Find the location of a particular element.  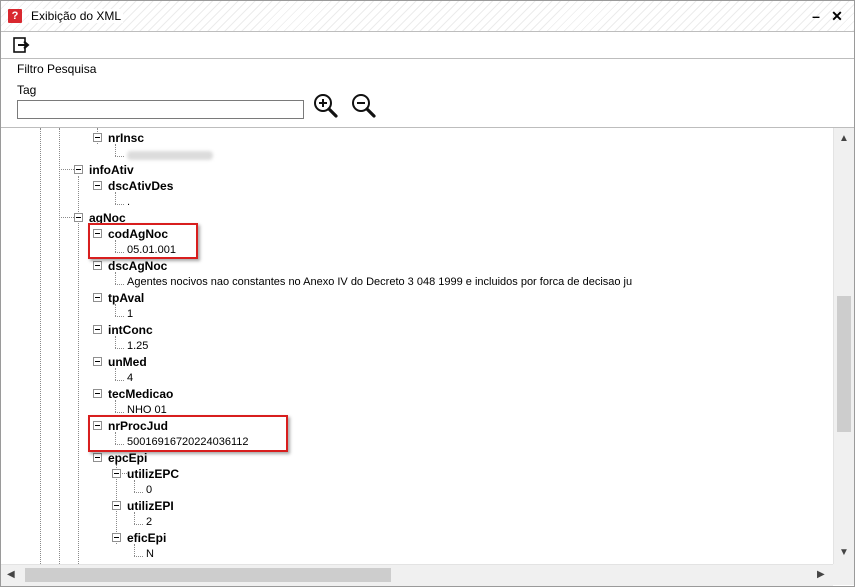

tree-value-eficEpi: N is located at coordinates (150, 554).